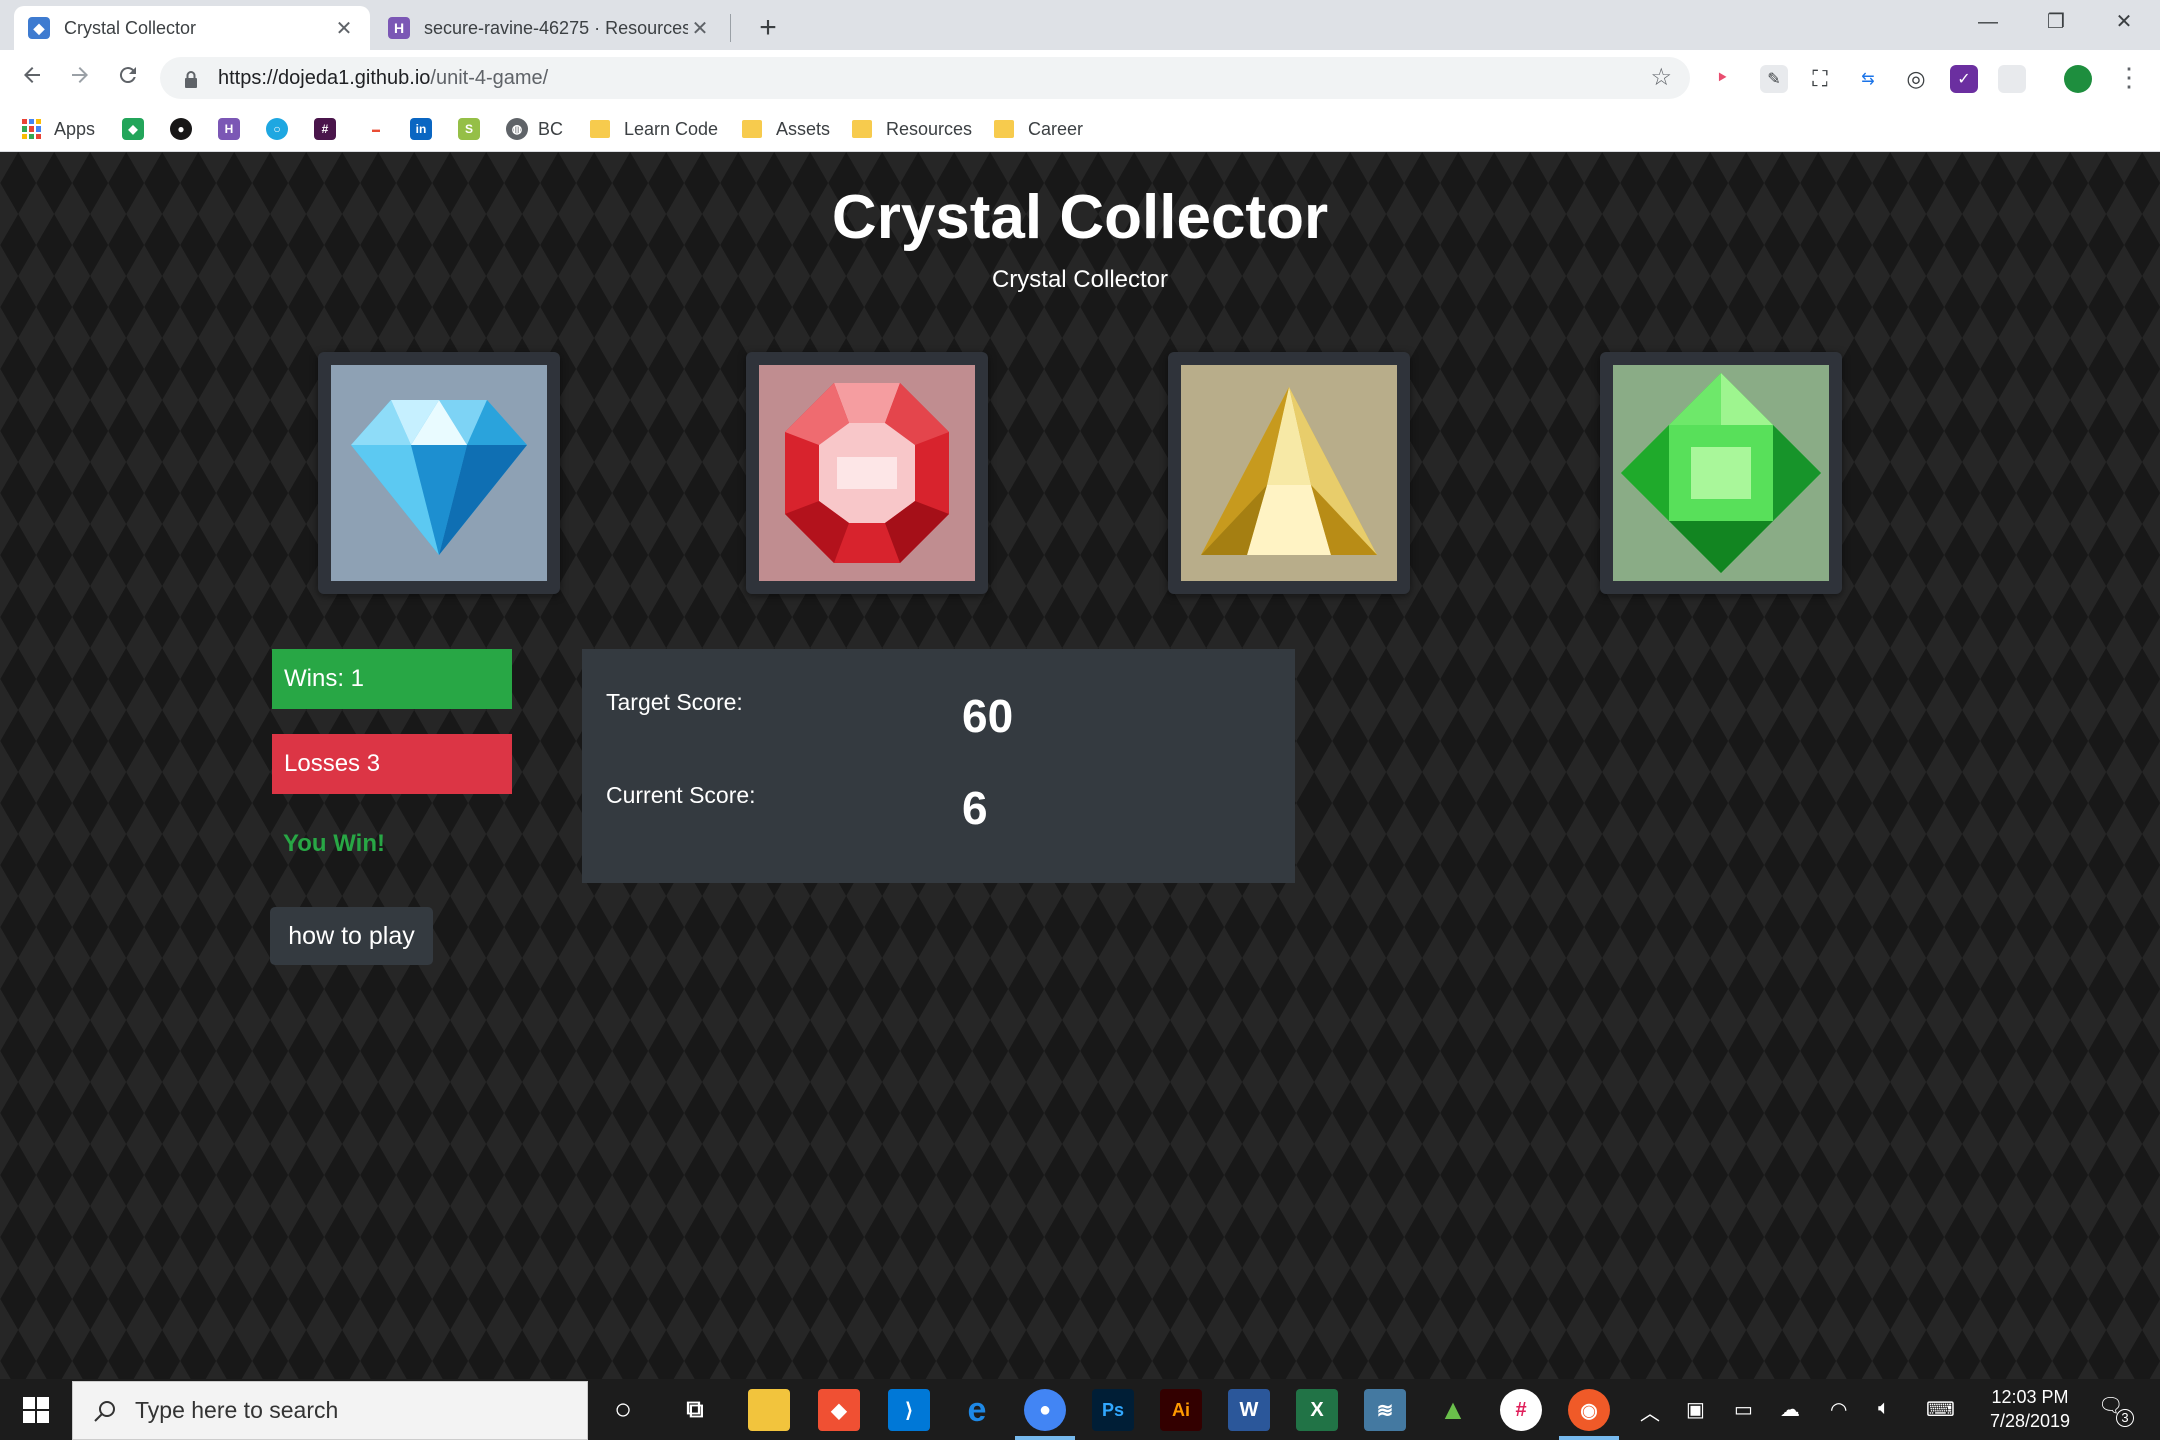 This screenshot has width=2160, height=1440. What do you see at coordinates (80, 75) in the screenshot?
I see `forward-arrow-icon` at bounding box center [80, 75].